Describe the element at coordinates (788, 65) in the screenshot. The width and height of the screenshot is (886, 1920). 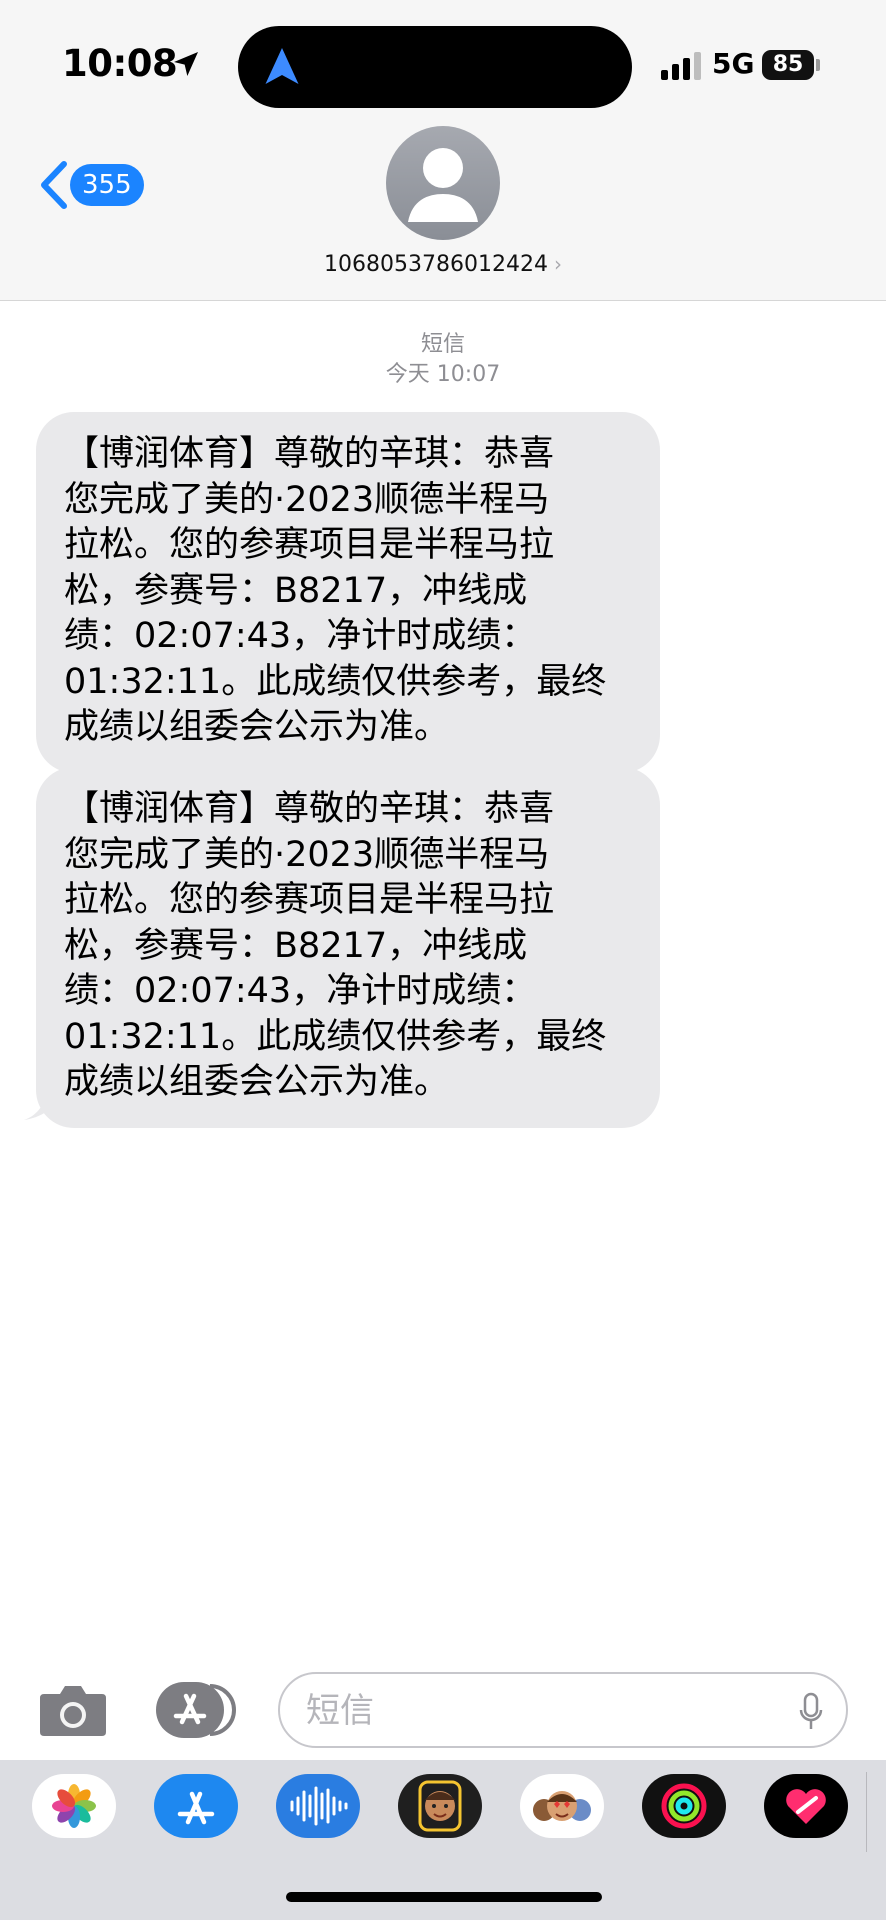
I see `battery-indicator: 85` at that location.